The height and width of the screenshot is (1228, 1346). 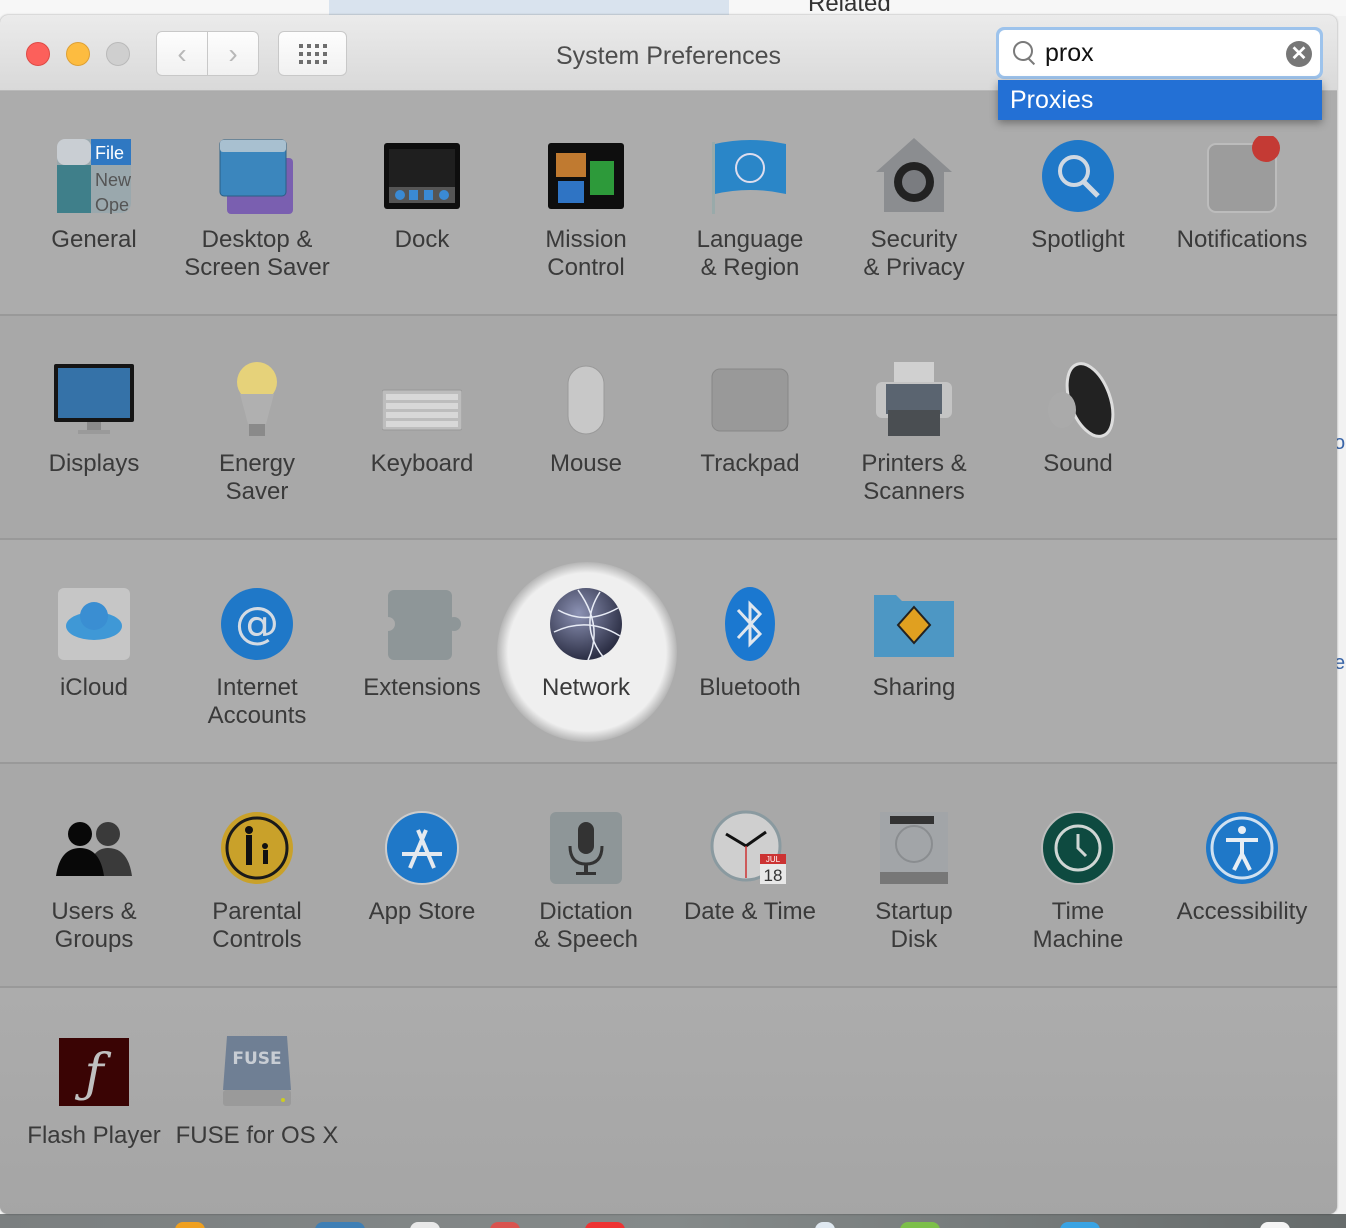 I want to click on pane-notifications: Notifications, so click(x=1242, y=195).